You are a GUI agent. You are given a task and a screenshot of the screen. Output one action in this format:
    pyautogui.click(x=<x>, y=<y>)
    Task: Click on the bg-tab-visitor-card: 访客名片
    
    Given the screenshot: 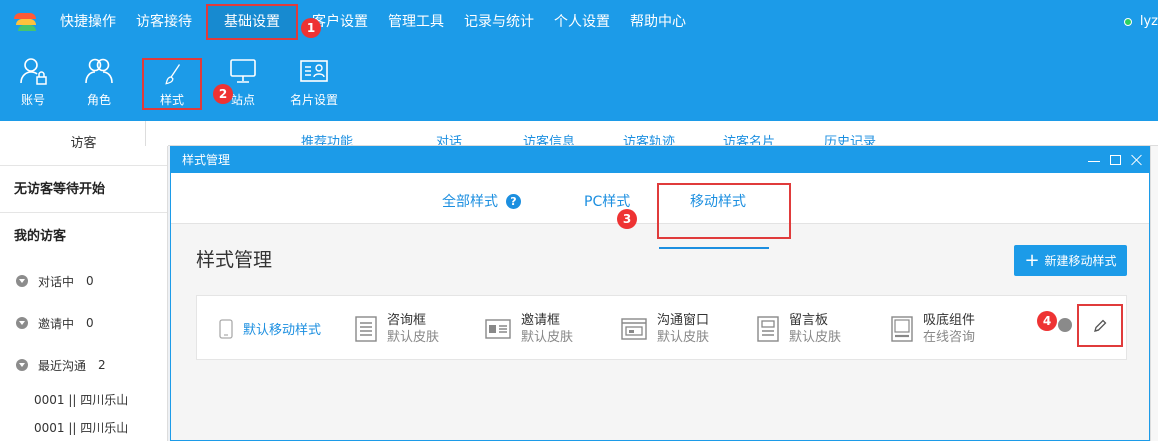 What is the action you would take?
    pyautogui.click(x=749, y=138)
    